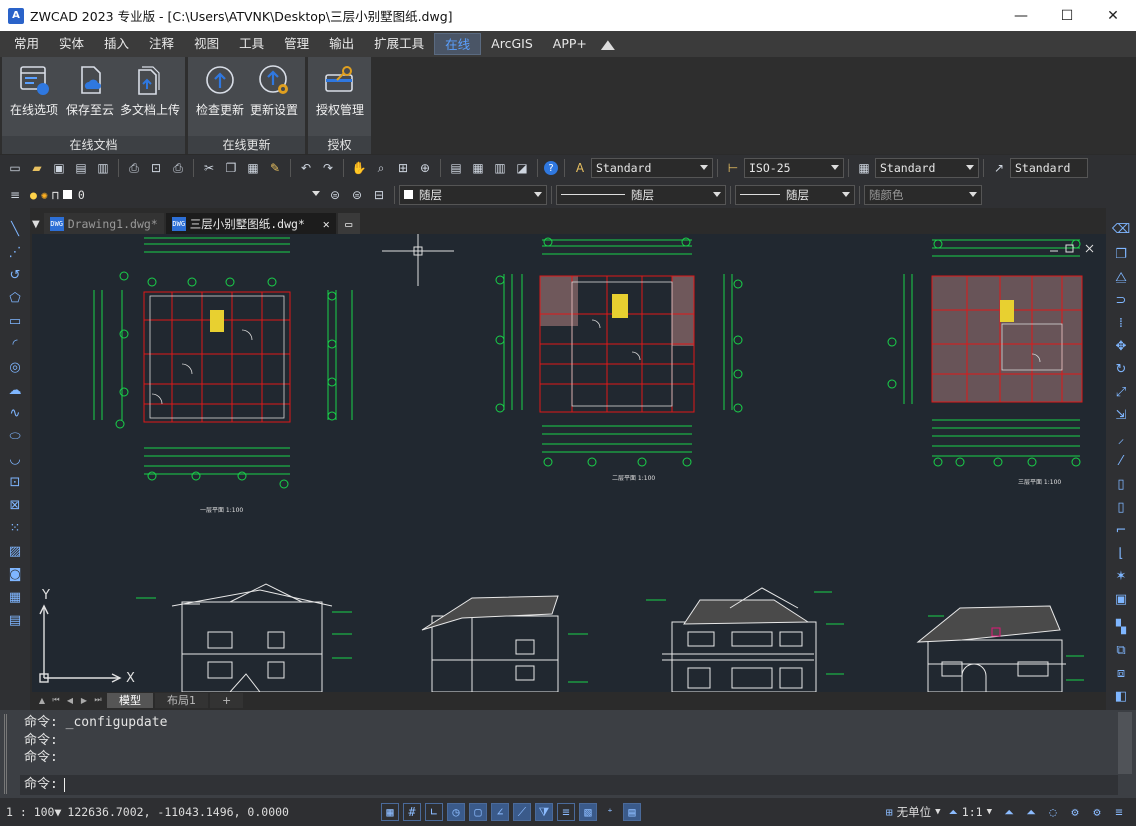 The height and width of the screenshot is (826, 1136). What do you see at coordinates (607, 45) in the screenshot?
I see `collapse-ribbon-icon` at bounding box center [607, 45].